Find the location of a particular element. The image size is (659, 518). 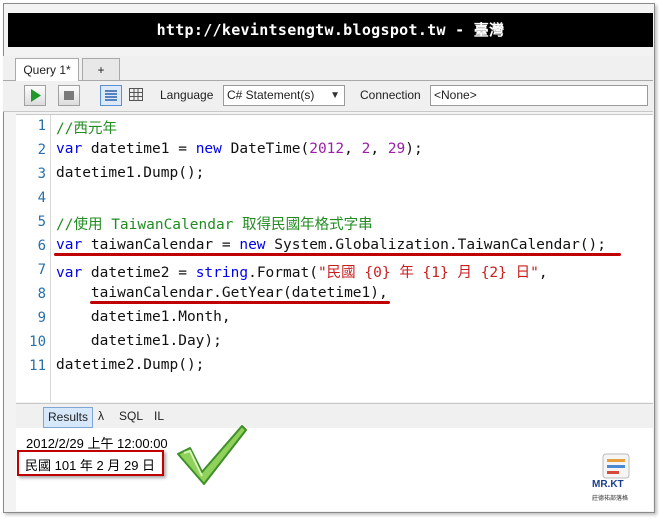

blog-url-banner: http://kevintsengtw.blogspot.tw - 臺灣 is located at coordinates (330, 30).